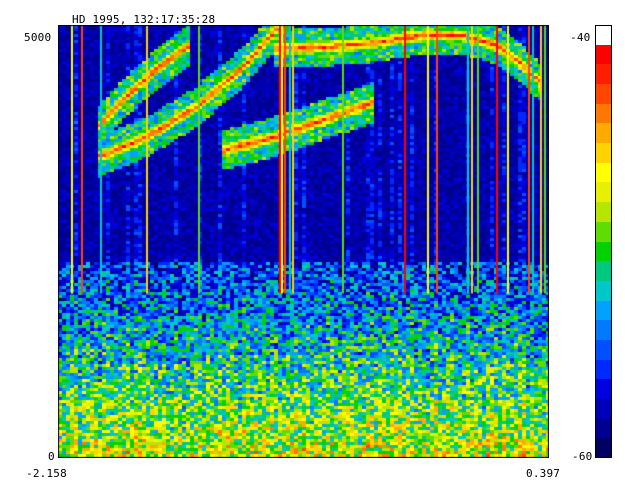 The image size is (625, 499). I want to click on colorbar, so click(603, 241).